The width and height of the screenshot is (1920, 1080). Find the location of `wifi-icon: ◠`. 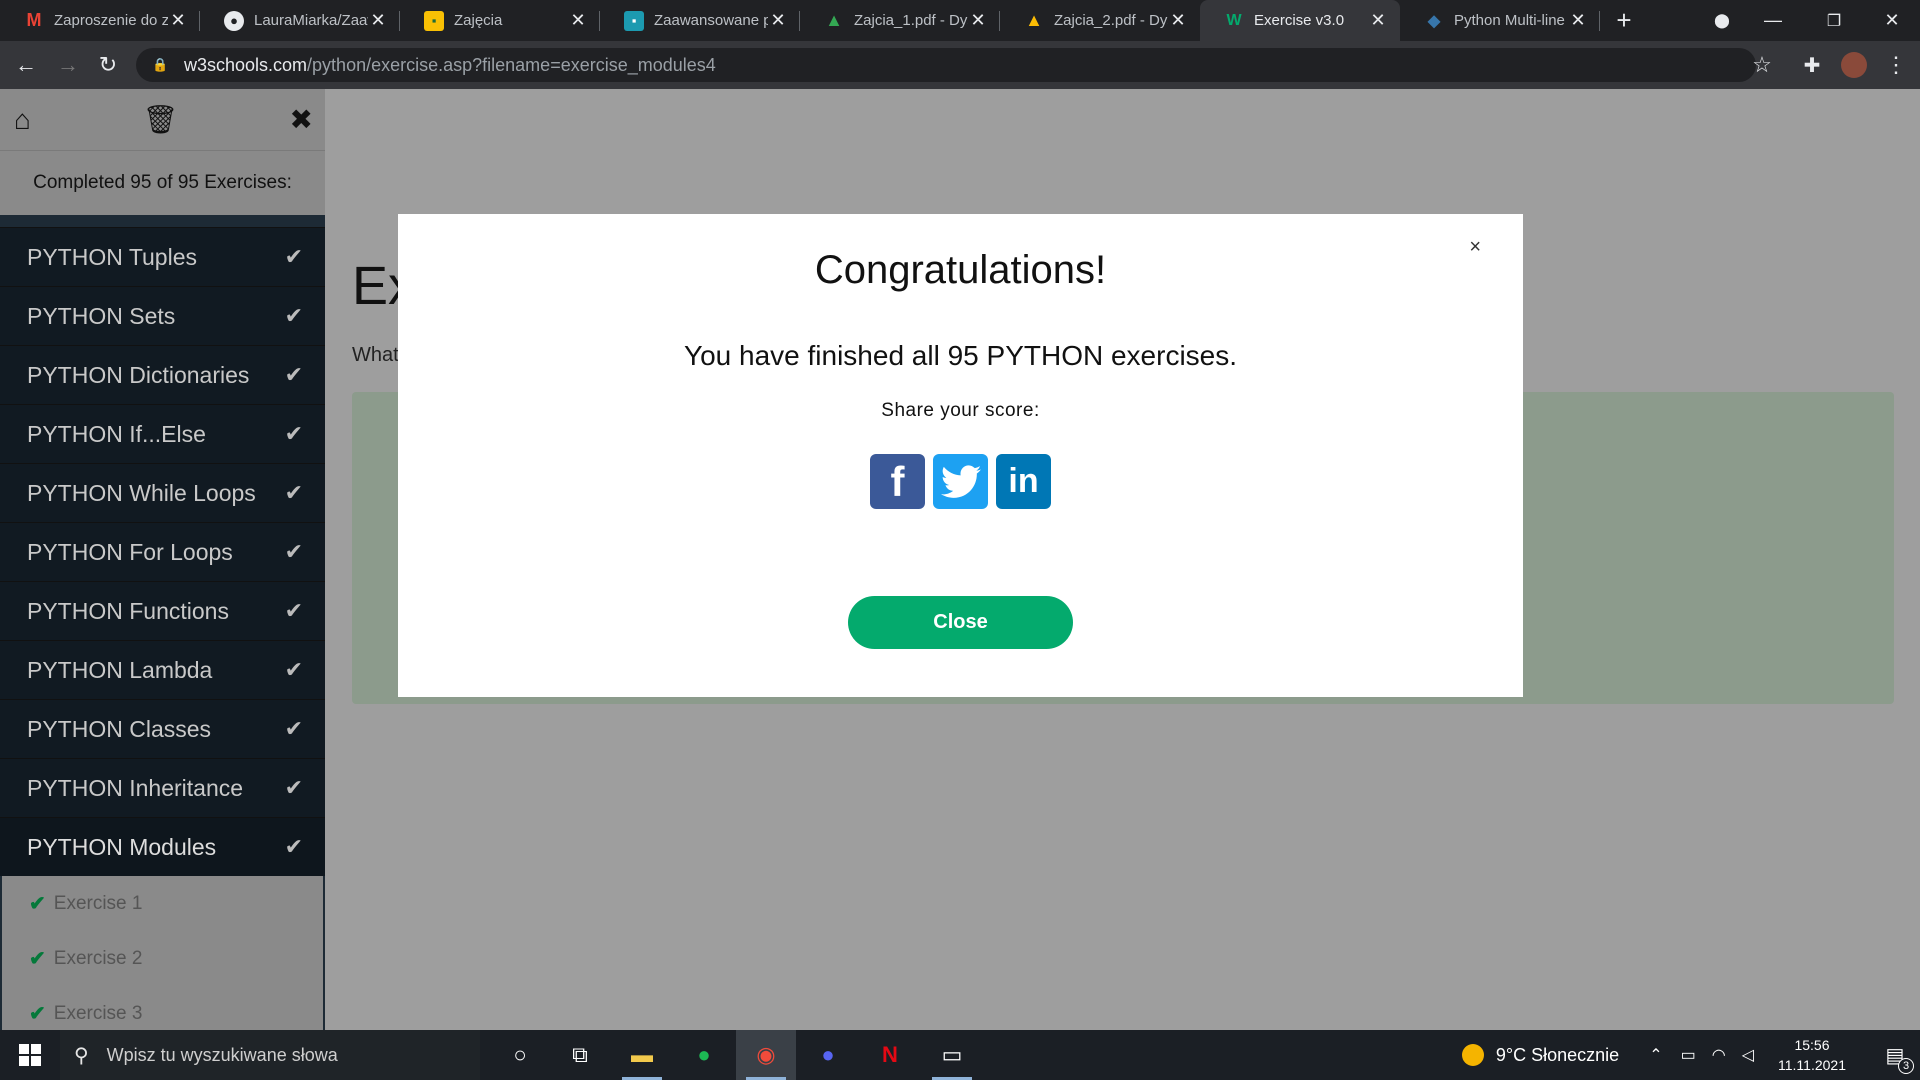

wifi-icon: ◠ is located at coordinates (1719, 1055).